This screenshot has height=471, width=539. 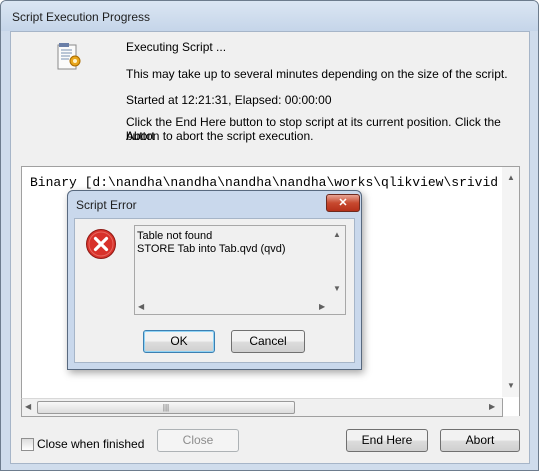 I want to click on error-message-line2: STORE Tab into Tab.qvd (qvd), so click(x=211, y=249).